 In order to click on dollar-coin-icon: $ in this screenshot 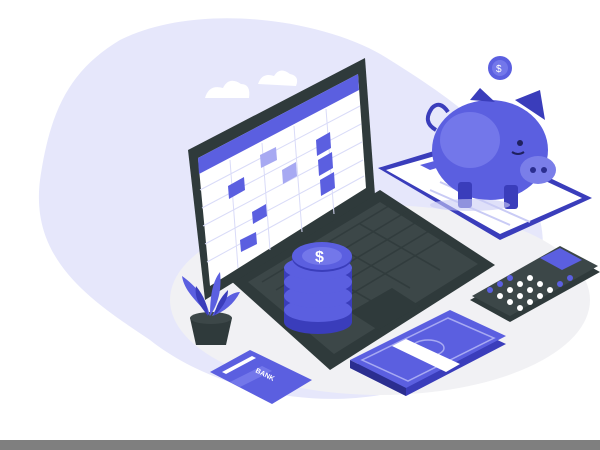, I will do `click(500, 68)`.